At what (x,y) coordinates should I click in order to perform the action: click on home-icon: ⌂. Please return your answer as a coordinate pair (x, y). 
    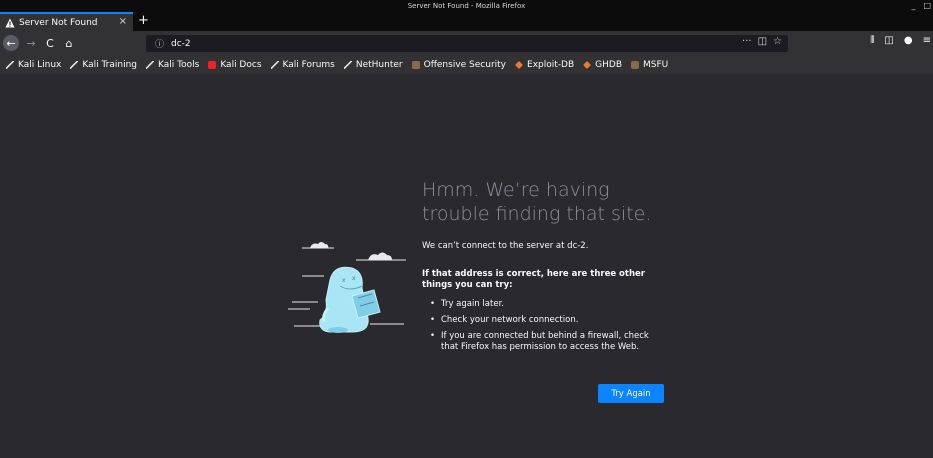
    Looking at the image, I should click on (69, 43).